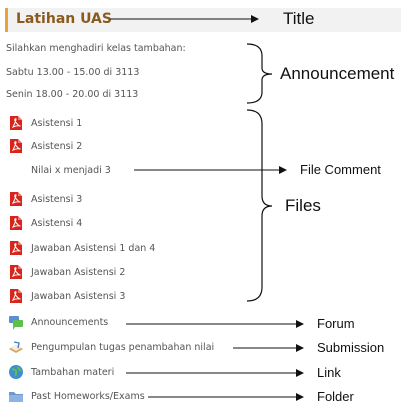 Image resolution: width=414 pixels, height=411 pixels. Describe the element at coordinates (259, 205) in the screenshot. I see `files-brace` at that location.